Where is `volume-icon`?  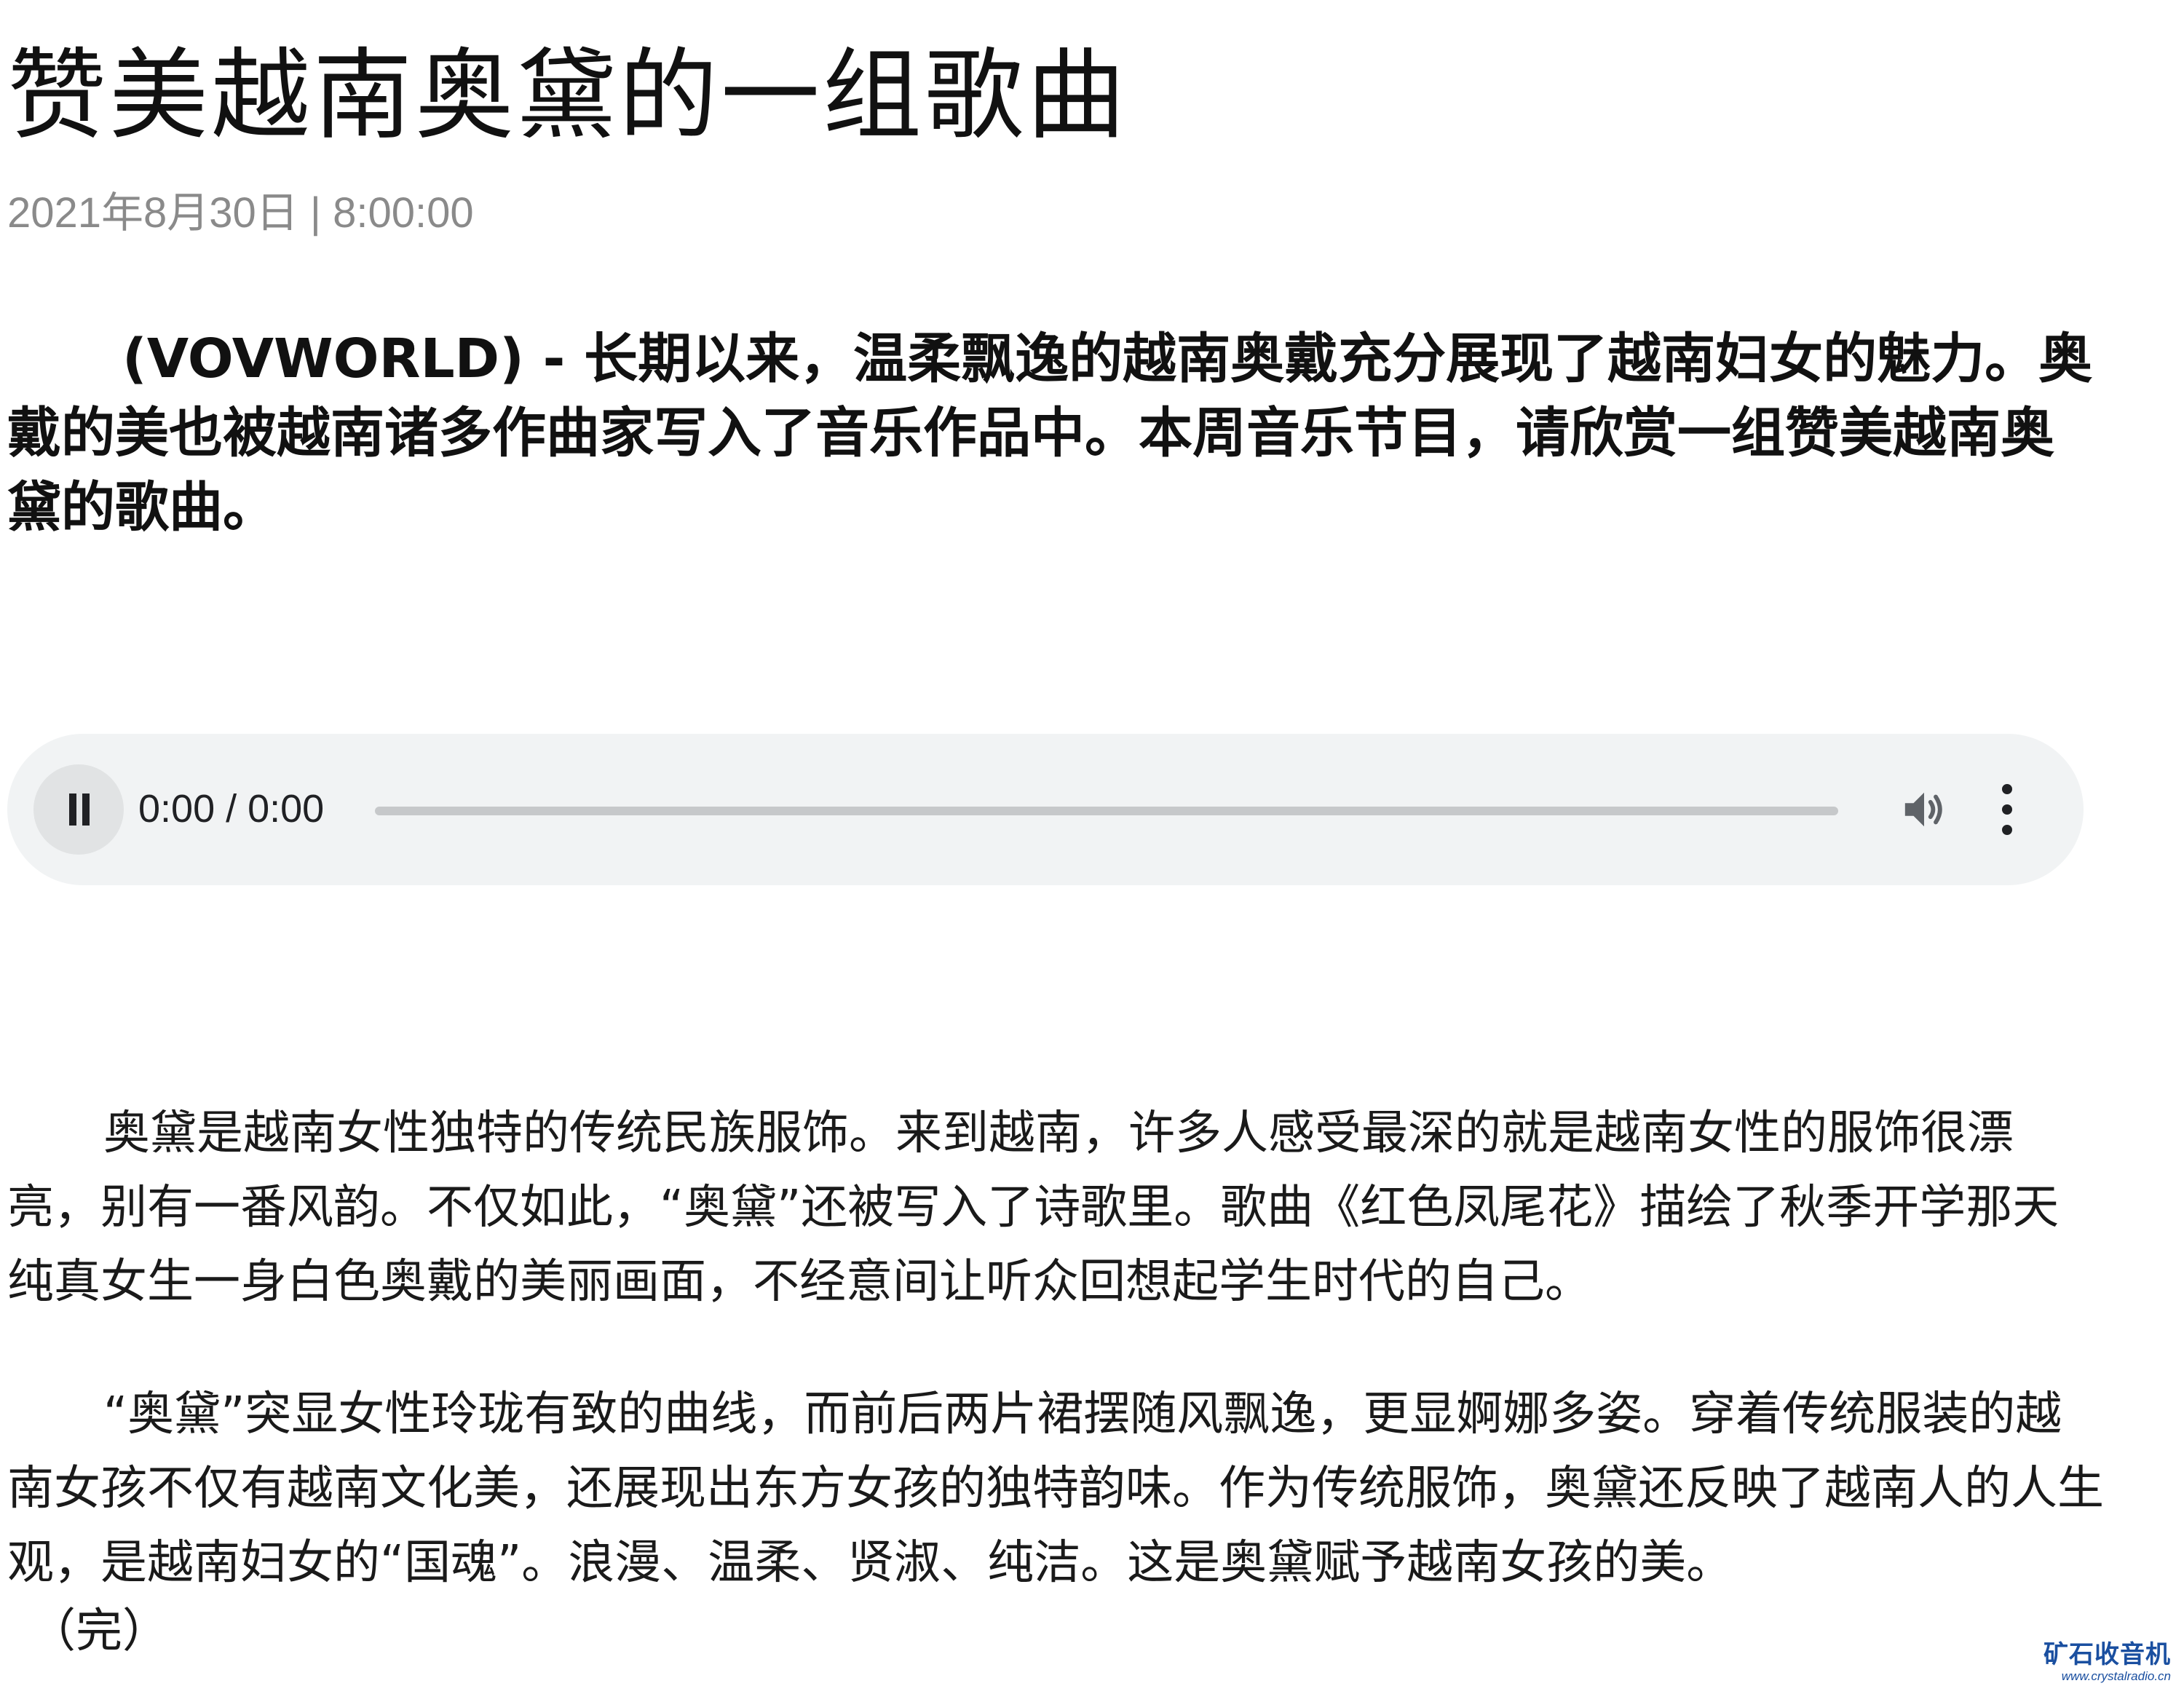
volume-icon is located at coordinates (1923, 810).